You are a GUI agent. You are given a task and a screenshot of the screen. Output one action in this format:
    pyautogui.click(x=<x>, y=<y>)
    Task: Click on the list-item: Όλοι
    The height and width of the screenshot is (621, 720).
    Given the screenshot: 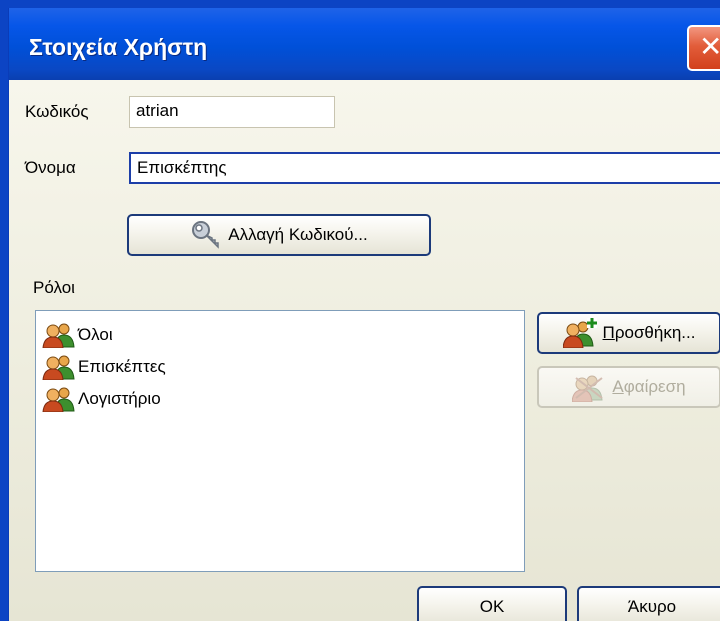 What is the action you would take?
    pyautogui.click(x=77, y=335)
    